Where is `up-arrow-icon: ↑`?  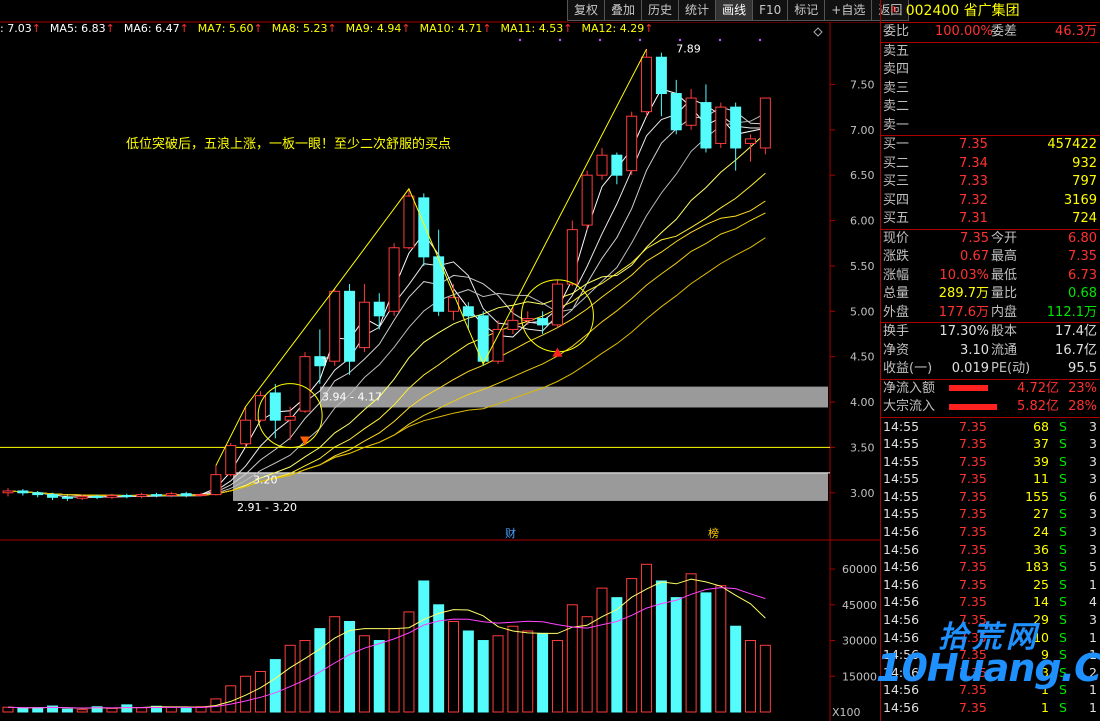 up-arrow-icon: ↑ is located at coordinates (258, 28).